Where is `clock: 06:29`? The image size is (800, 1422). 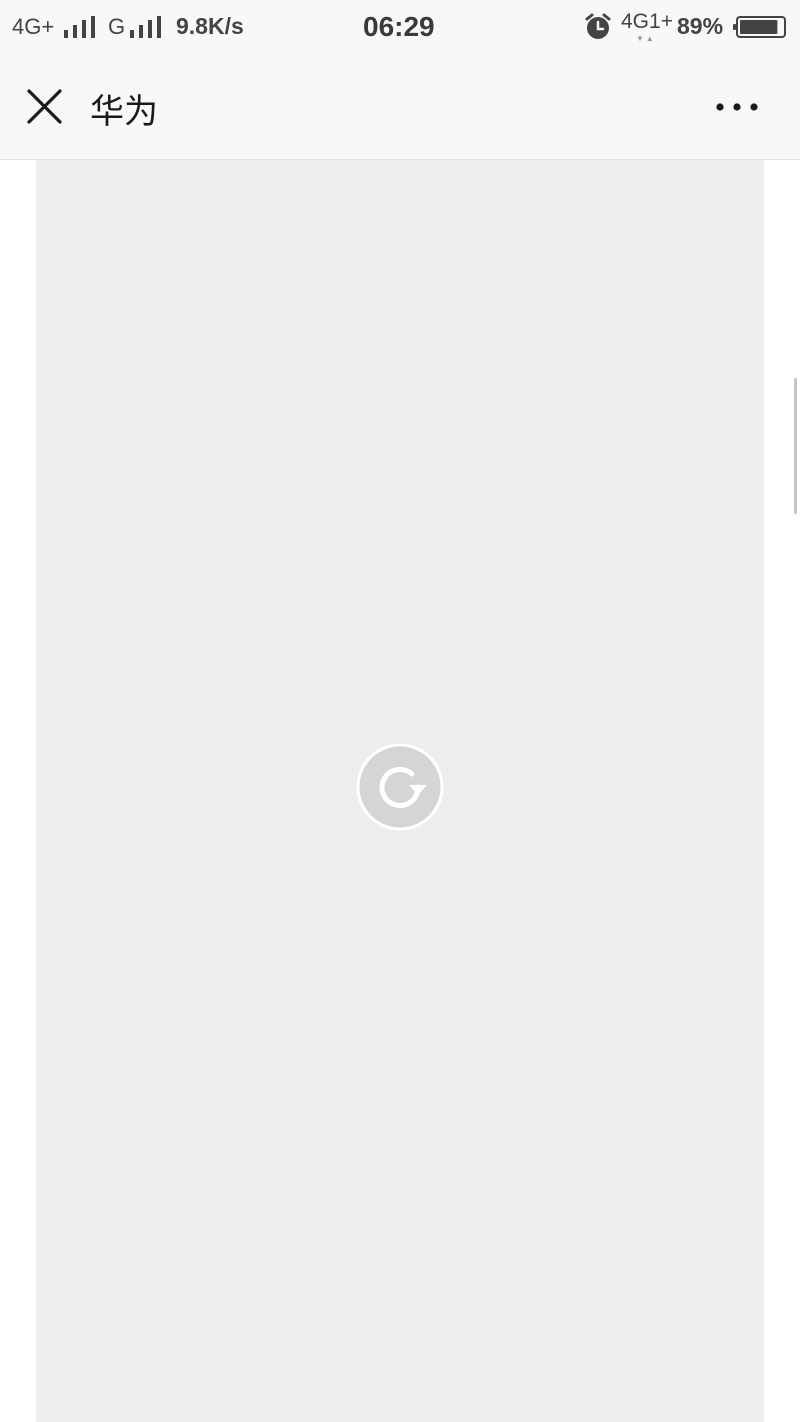 clock: 06:29 is located at coordinates (399, 26).